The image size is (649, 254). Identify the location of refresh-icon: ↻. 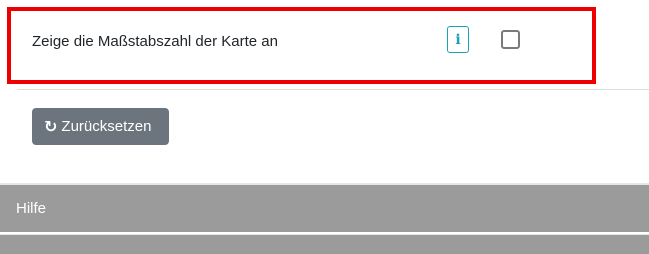
(51, 126).